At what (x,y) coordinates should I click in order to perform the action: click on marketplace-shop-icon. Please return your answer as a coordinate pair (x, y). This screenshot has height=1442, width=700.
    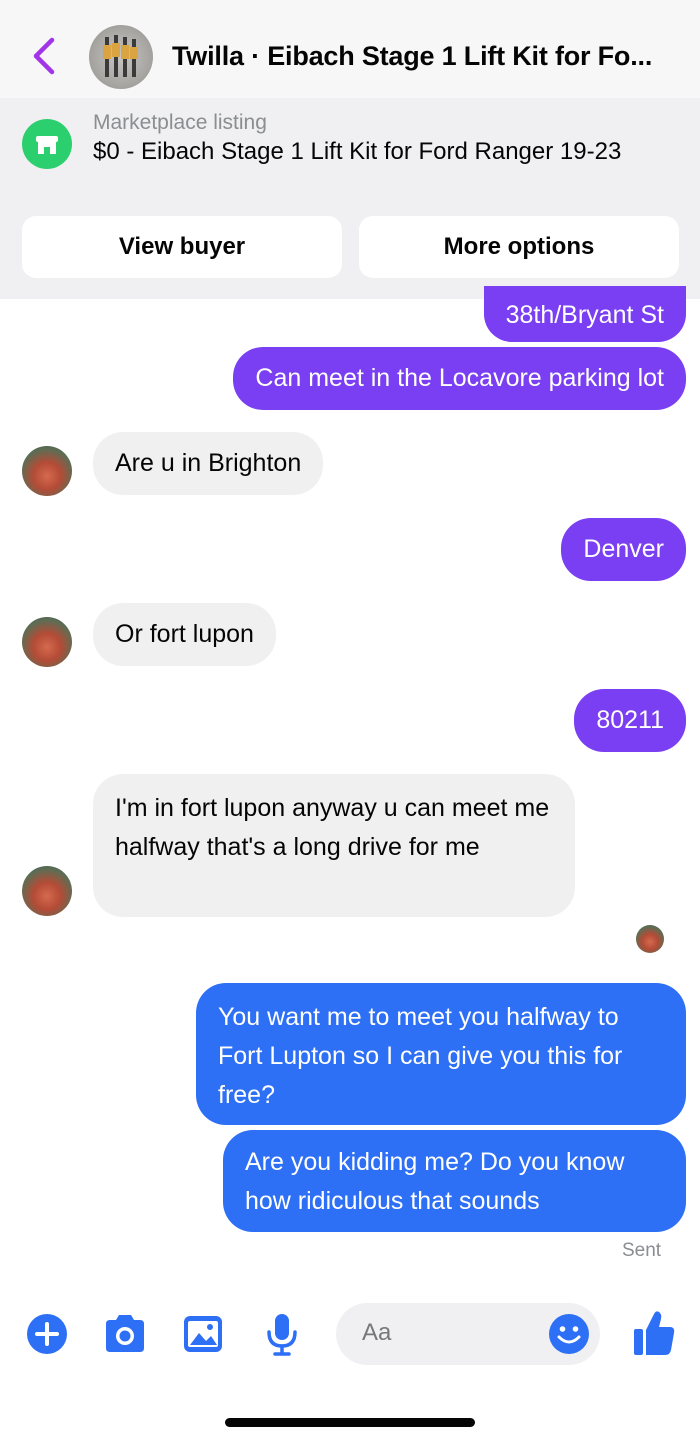
    Looking at the image, I should click on (47, 144).